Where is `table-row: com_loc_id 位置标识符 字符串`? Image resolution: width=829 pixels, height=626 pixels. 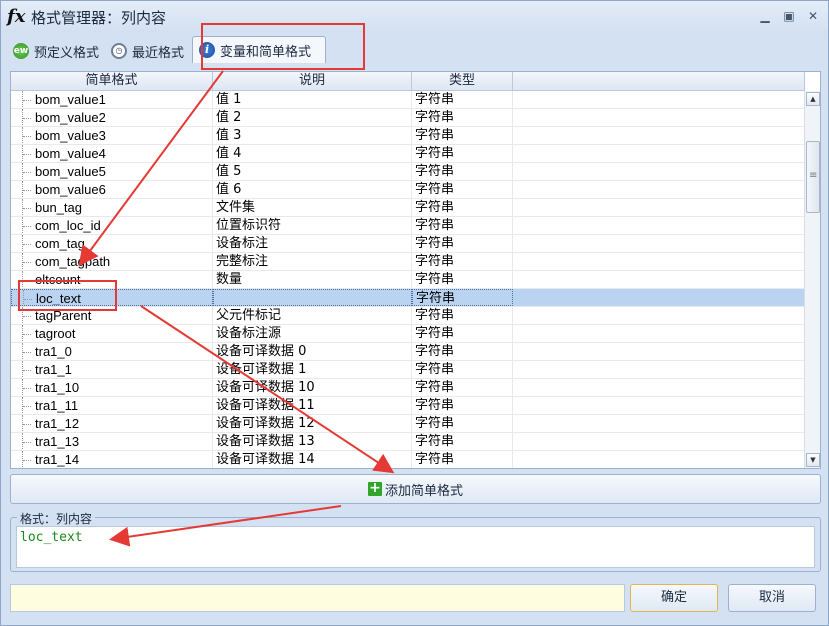
table-row: com_loc_id 位置标识符 字符串 is located at coordinates (408, 226).